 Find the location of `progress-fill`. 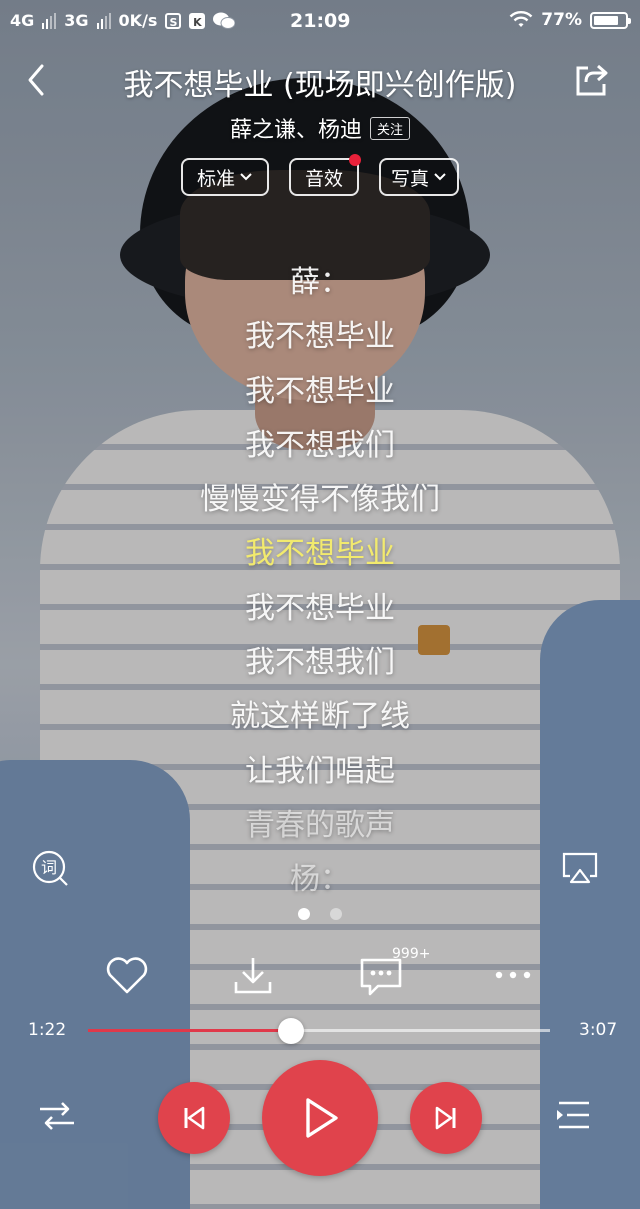

progress-fill is located at coordinates (190, 1030).